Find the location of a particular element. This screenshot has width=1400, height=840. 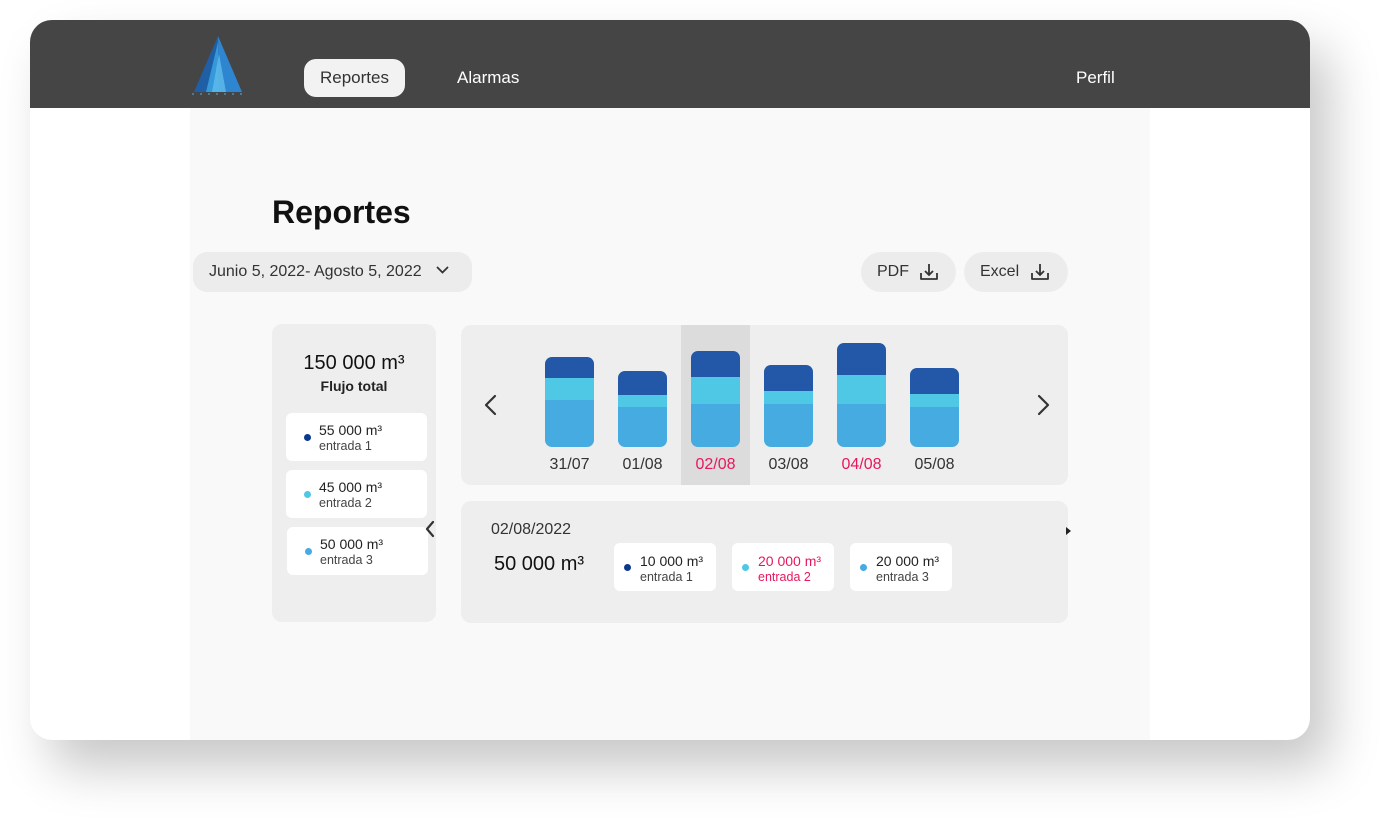

entry-card-3: 50 000 m³ entrada 3 is located at coordinates (357, 551).